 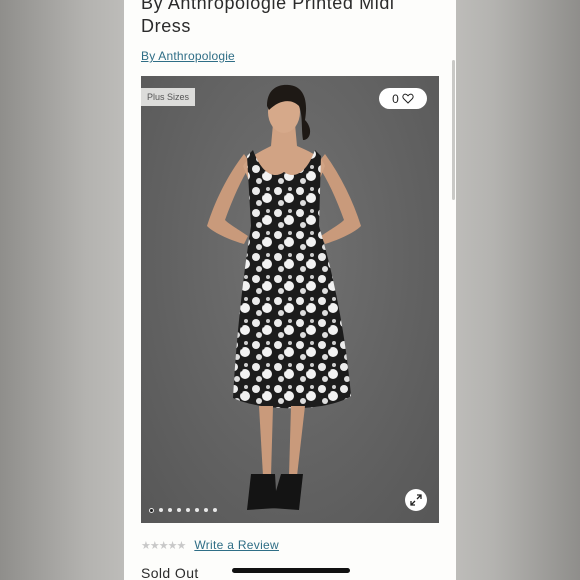 I want to click on star-rating-icon: ★★★★★, so click(x=163, y=545).